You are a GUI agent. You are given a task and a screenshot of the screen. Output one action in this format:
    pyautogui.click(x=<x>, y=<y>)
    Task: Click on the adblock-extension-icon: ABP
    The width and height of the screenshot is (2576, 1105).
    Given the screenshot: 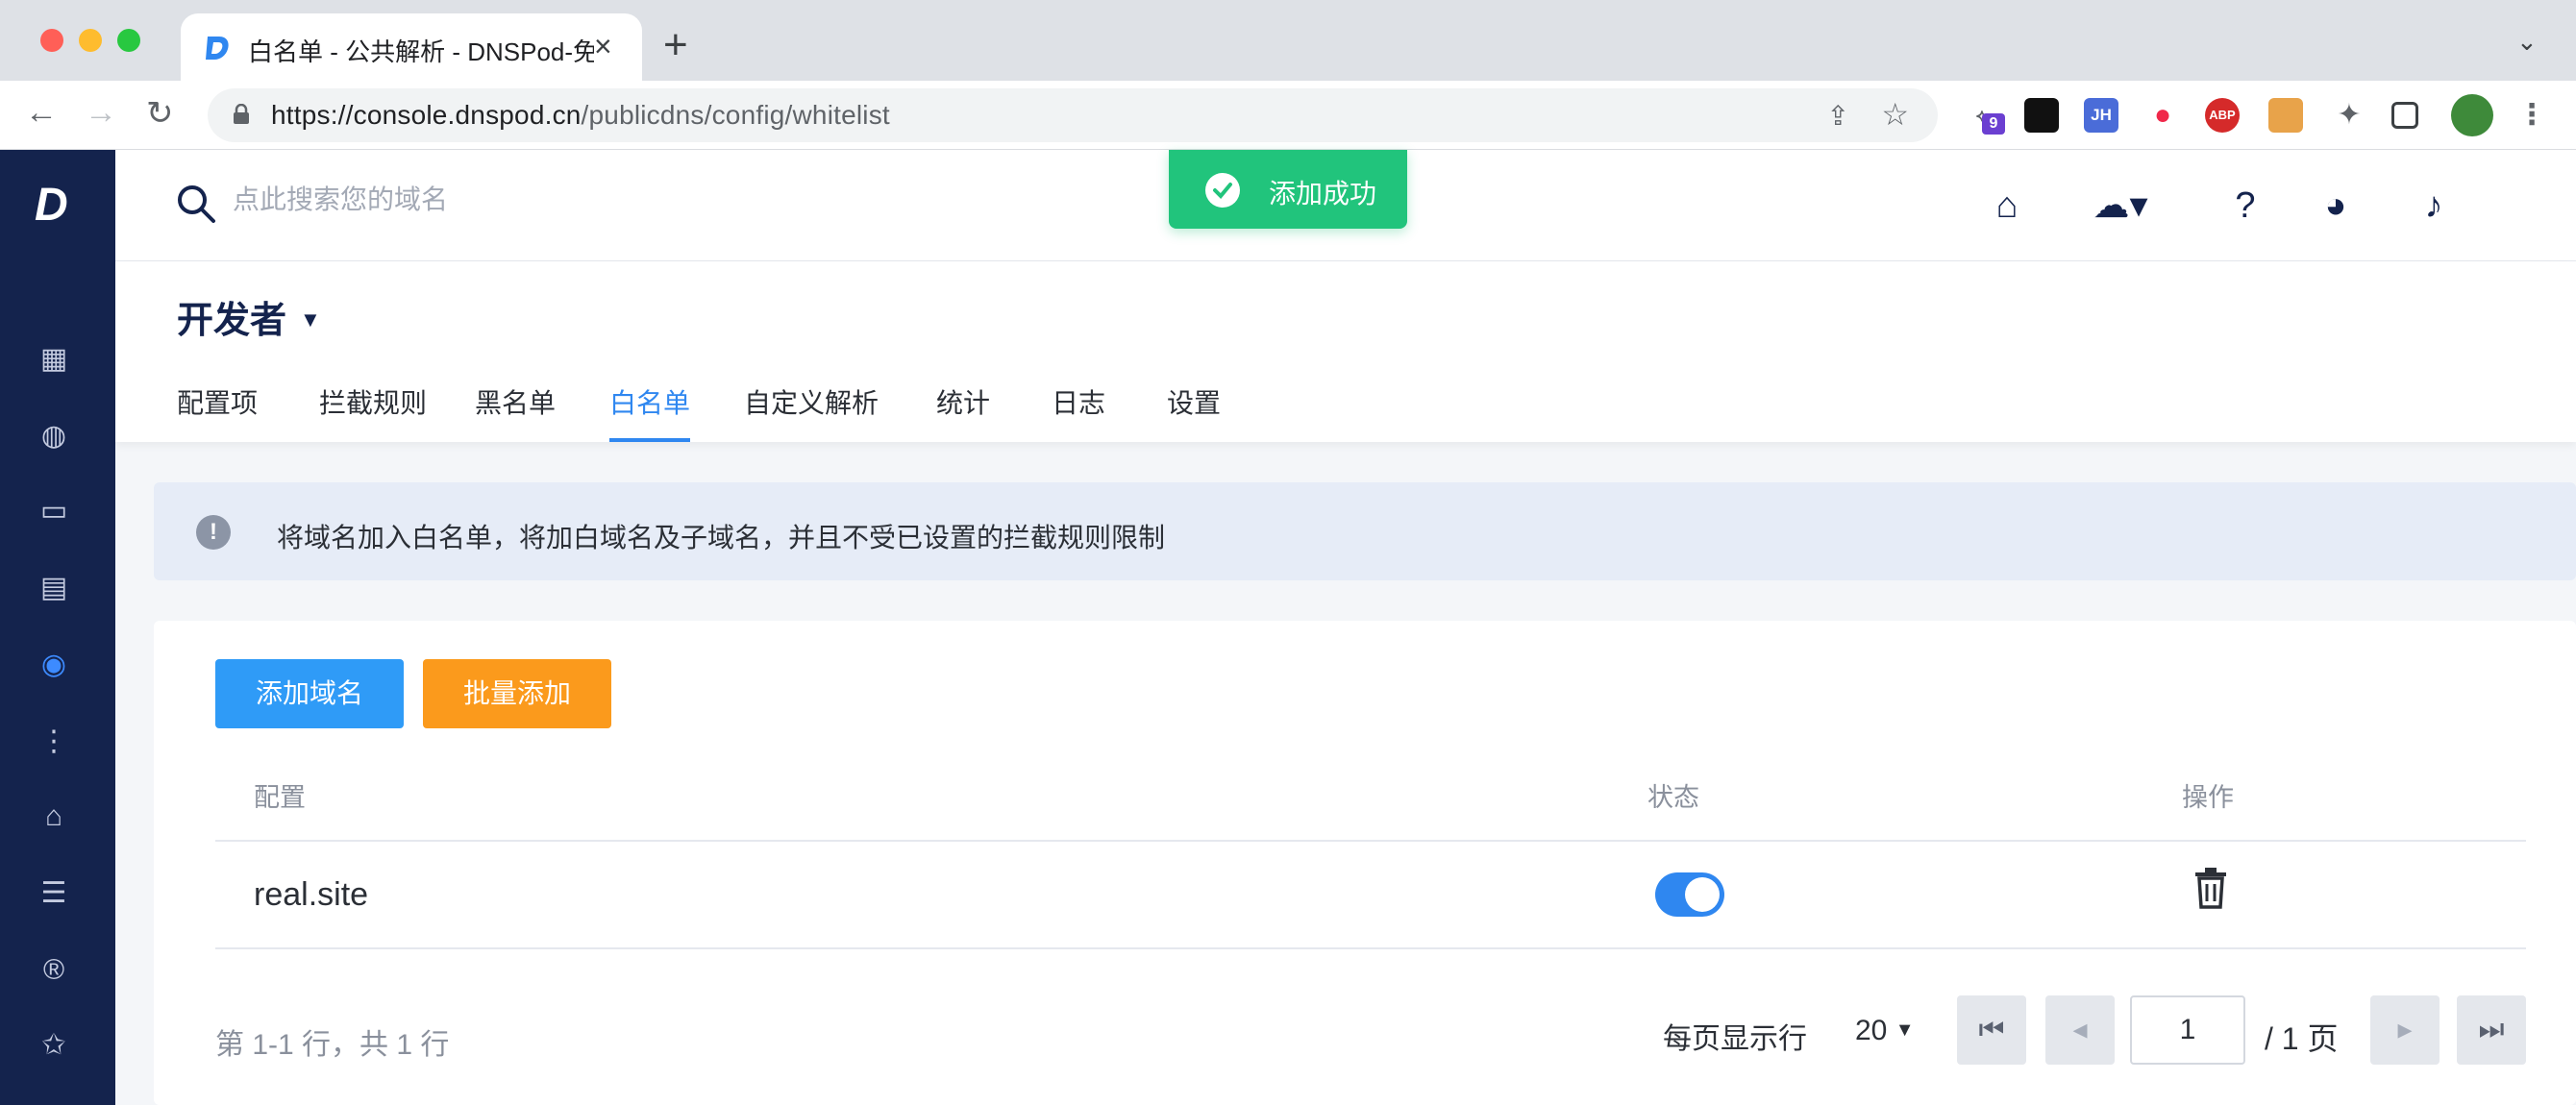 What is the action you would take?
    pyautogui.click(x=2223, y=115)
    